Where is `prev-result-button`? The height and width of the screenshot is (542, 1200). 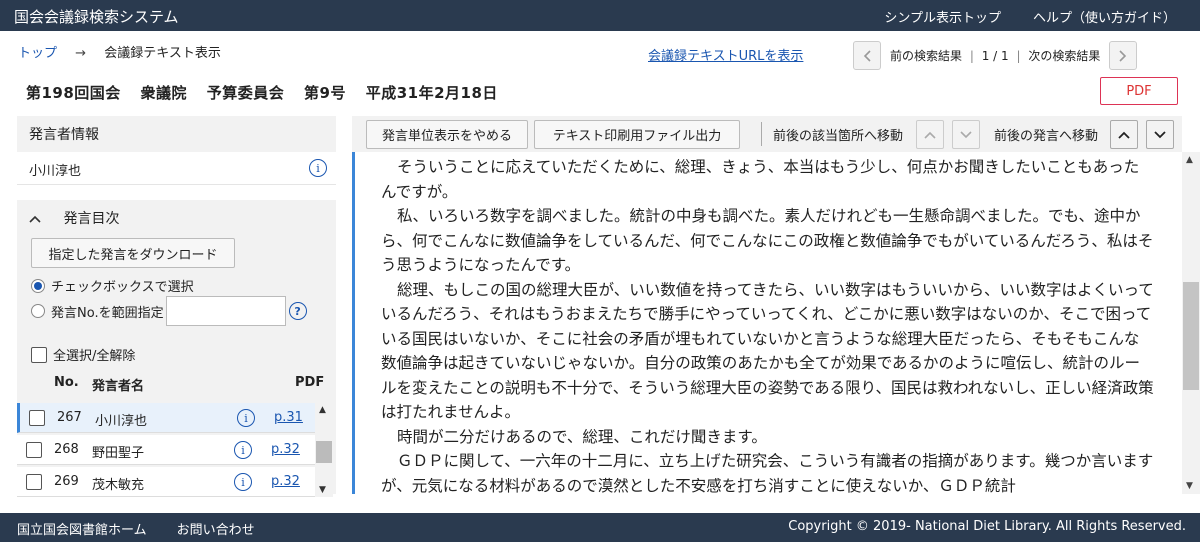
prev-result-button is located at coordinates (867, 55).